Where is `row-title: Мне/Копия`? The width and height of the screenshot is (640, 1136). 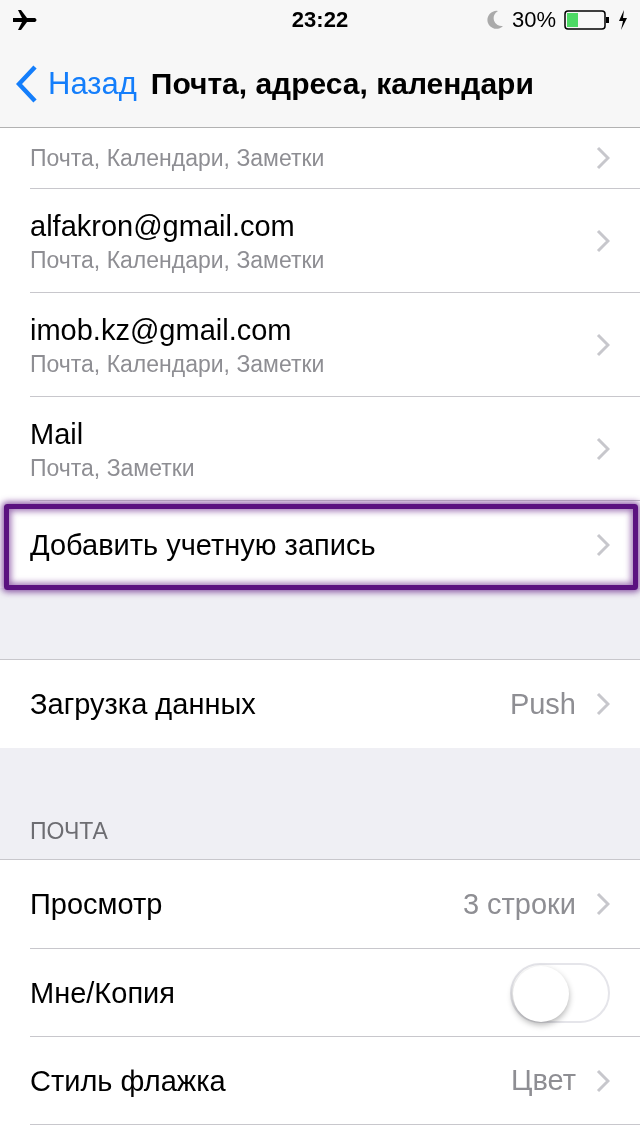
row-title: Мне/Копия is located at coordinates (103, 993).